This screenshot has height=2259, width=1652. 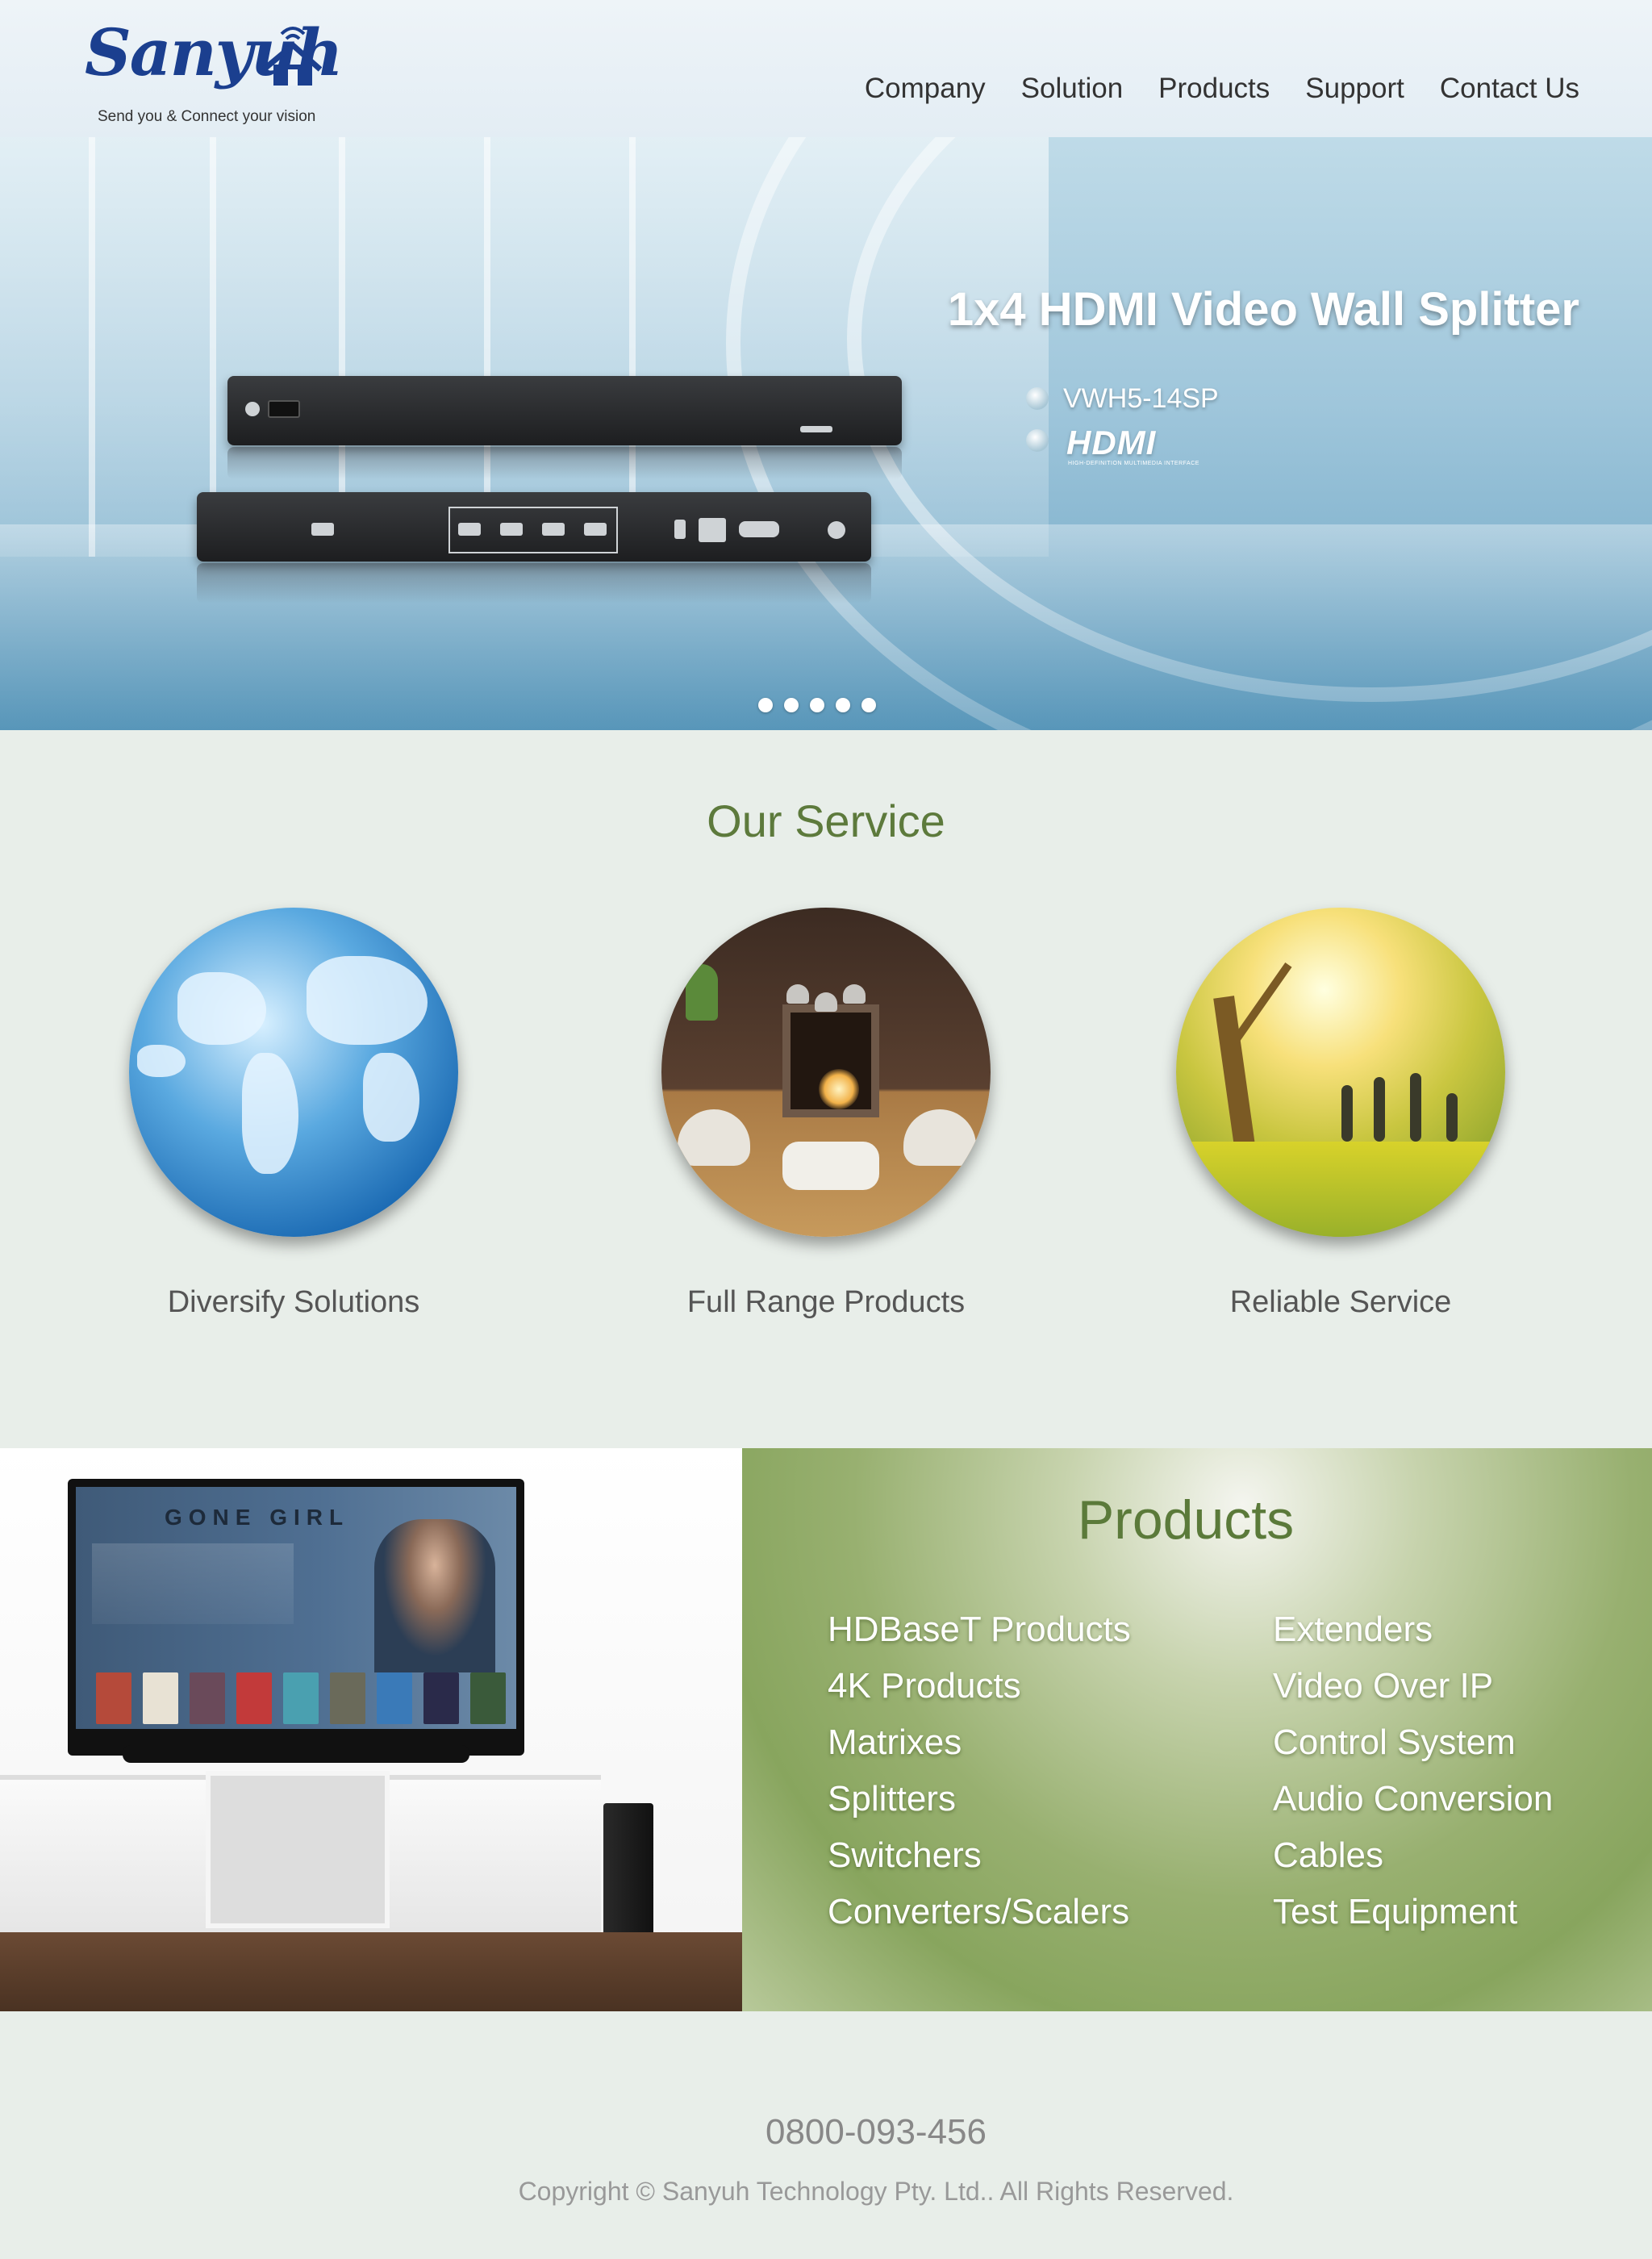 I want to click on product-link: HDBaseT Products, so click(x=980, y=1630).